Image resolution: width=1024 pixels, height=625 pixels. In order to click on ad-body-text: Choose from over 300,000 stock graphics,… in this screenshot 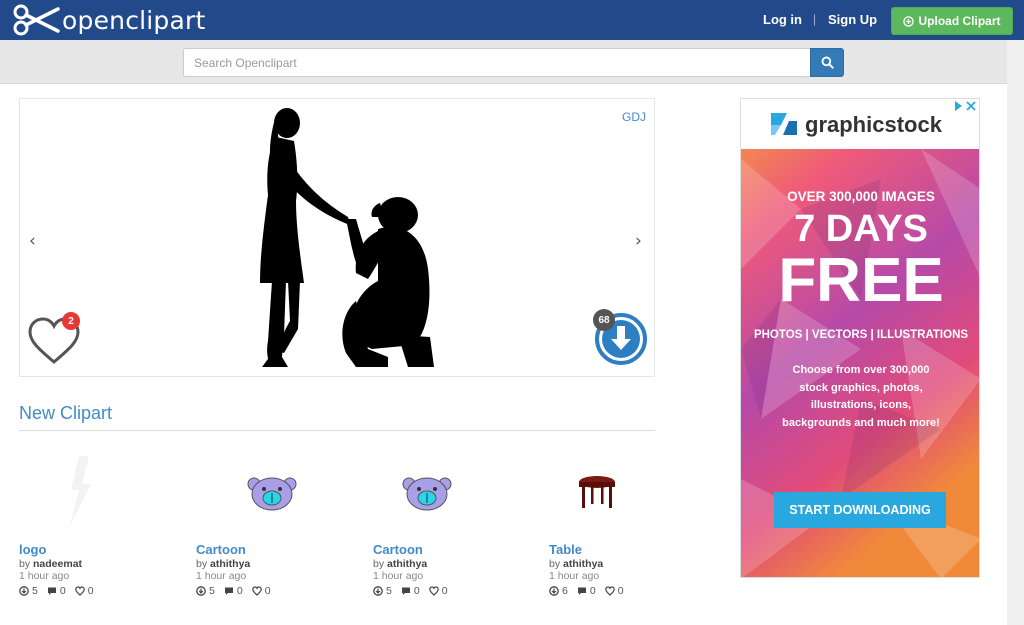, I will do `click(861, 396)`.